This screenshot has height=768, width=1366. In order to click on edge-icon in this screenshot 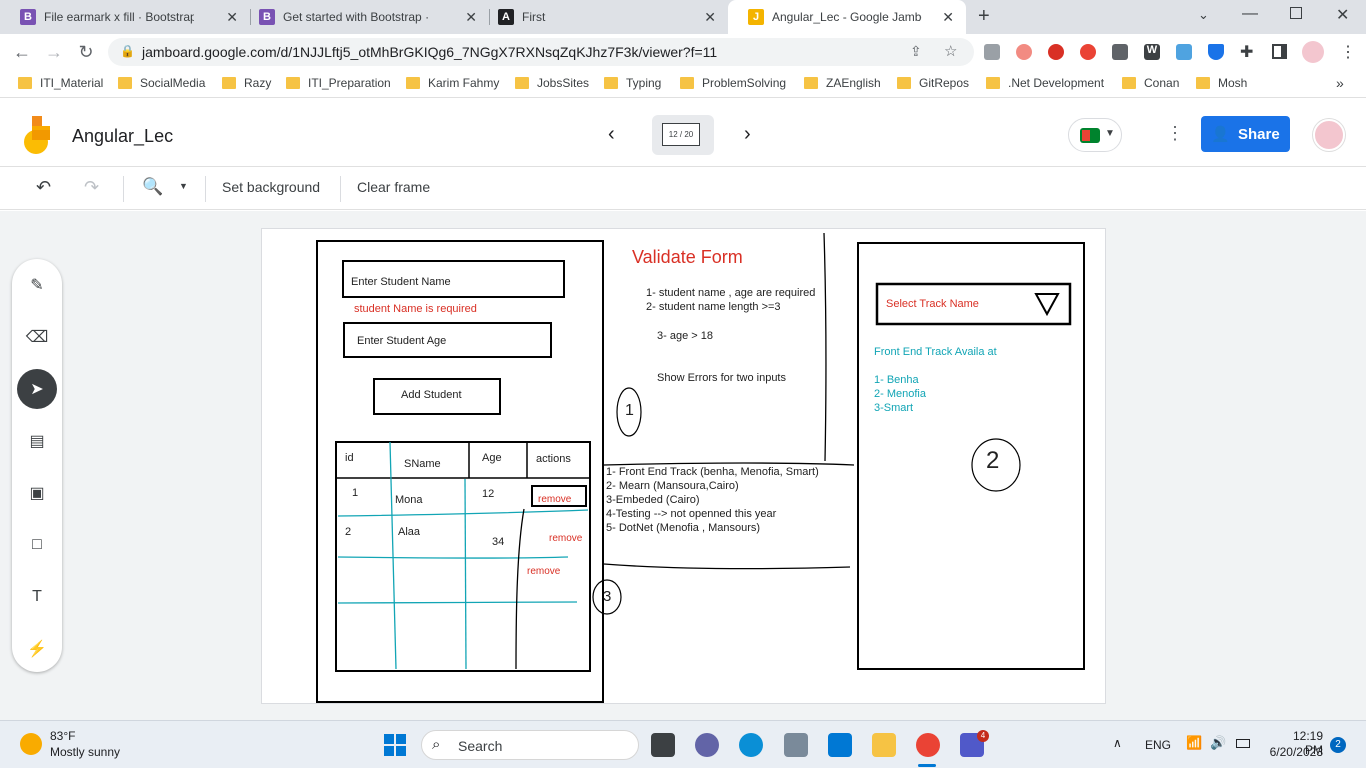, I will do `click(751, 745)`.